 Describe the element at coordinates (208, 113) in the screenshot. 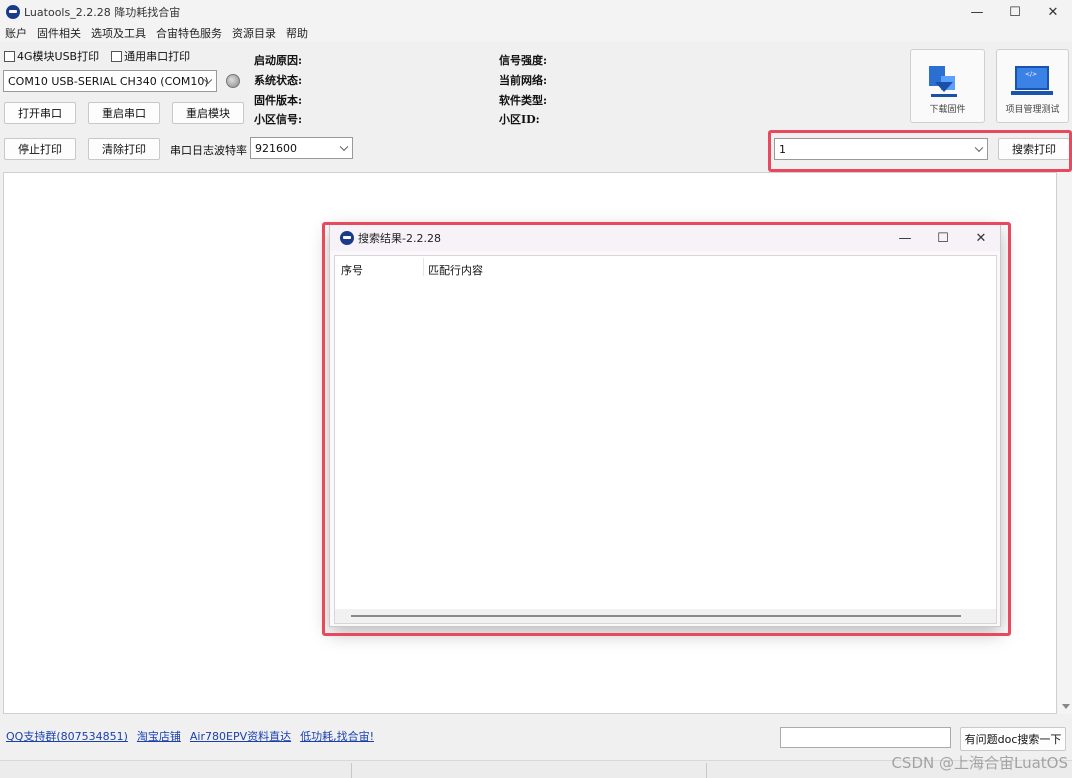

I see `restart-module-button: 重启模块` at that location.